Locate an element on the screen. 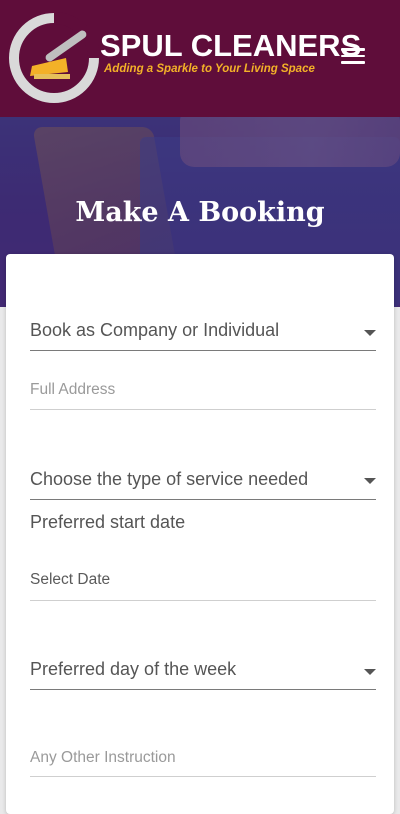  full-address-input: Full Address is located at coordinates (203, 395).